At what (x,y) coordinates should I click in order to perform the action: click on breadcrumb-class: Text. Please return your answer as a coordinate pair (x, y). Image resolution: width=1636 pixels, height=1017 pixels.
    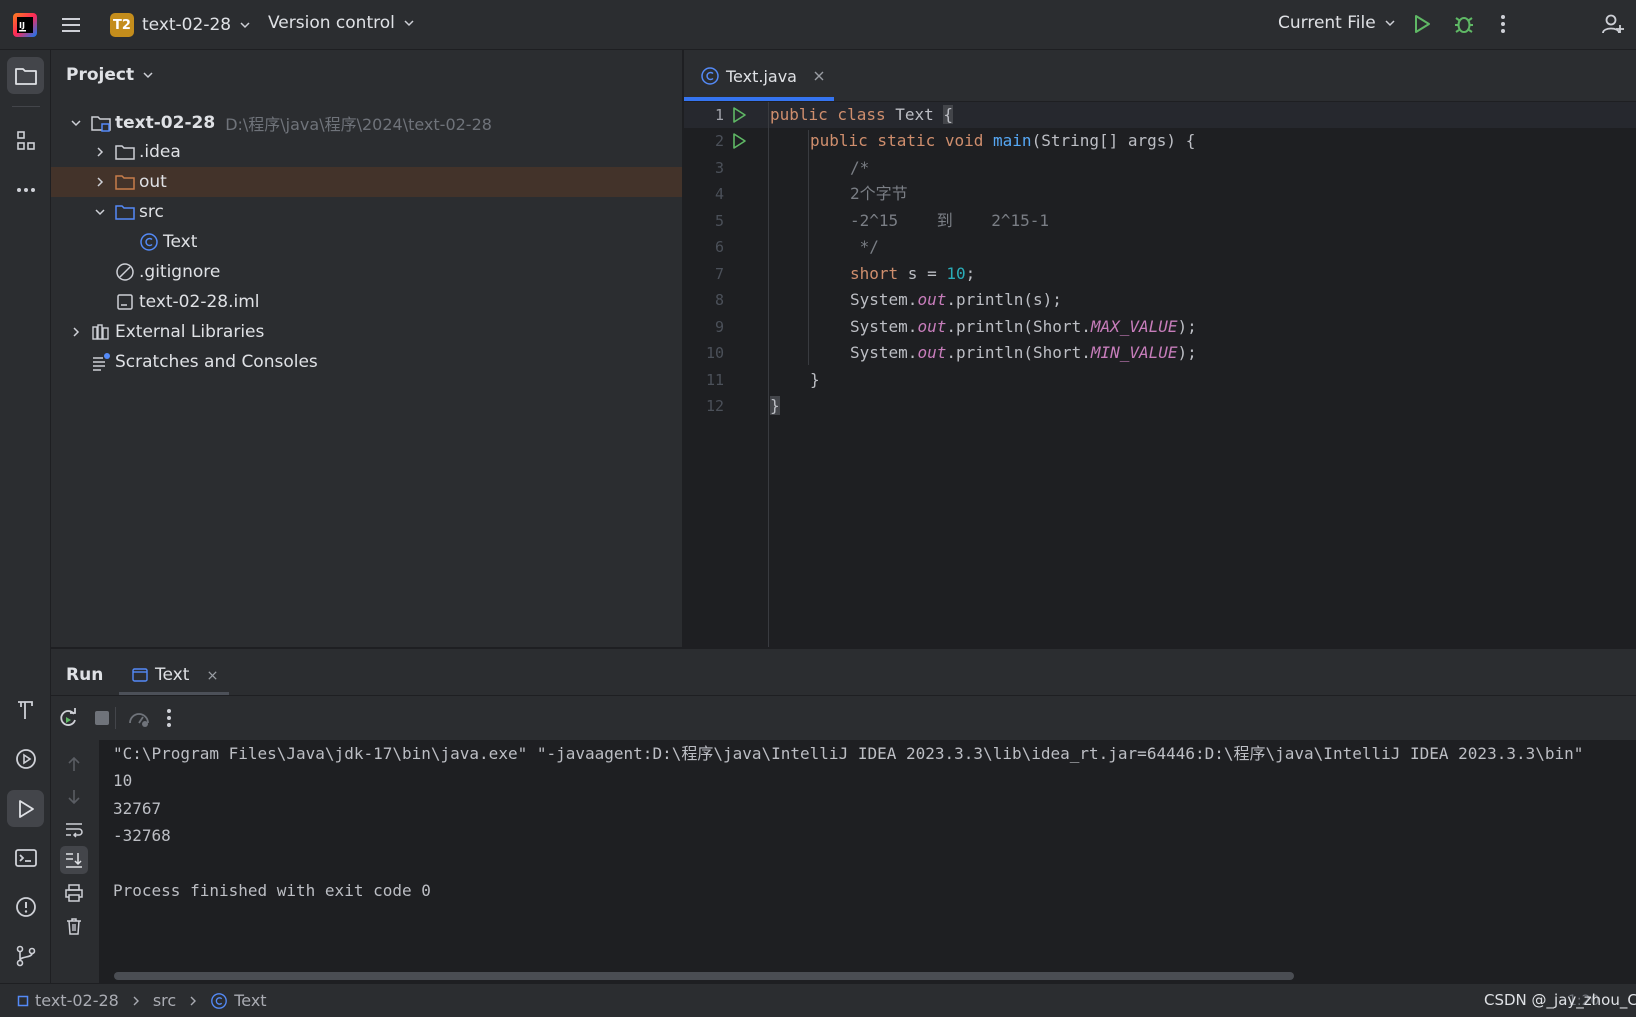
    Looking at the image, I should click on (250, 1000).